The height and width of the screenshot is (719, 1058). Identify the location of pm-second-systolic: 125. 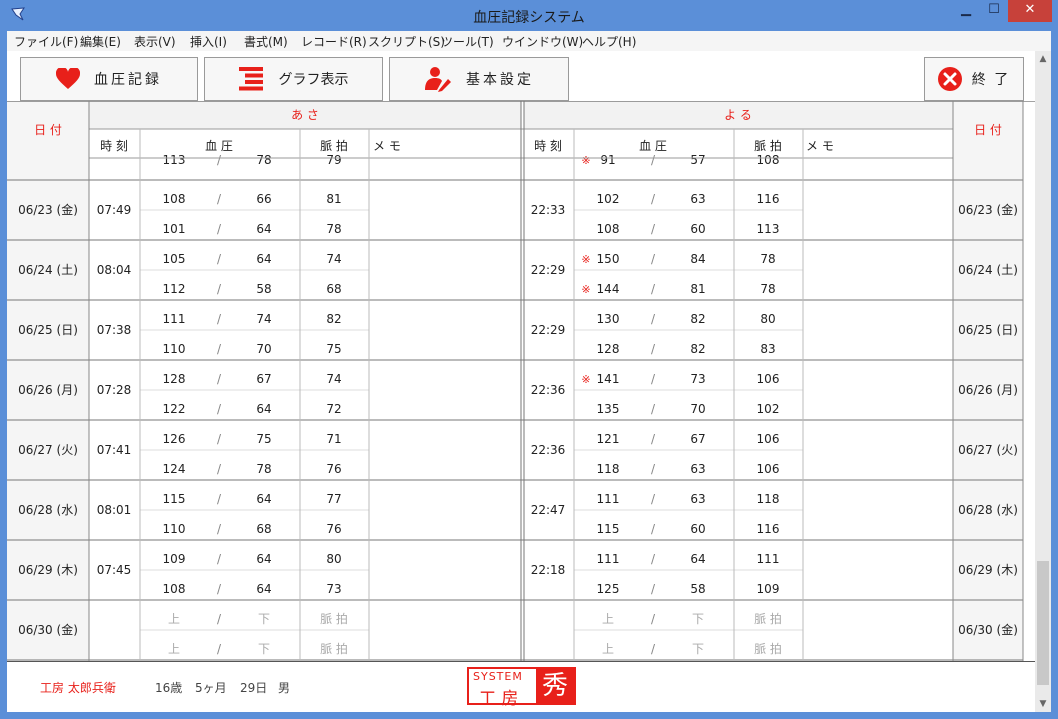
(608, 589).